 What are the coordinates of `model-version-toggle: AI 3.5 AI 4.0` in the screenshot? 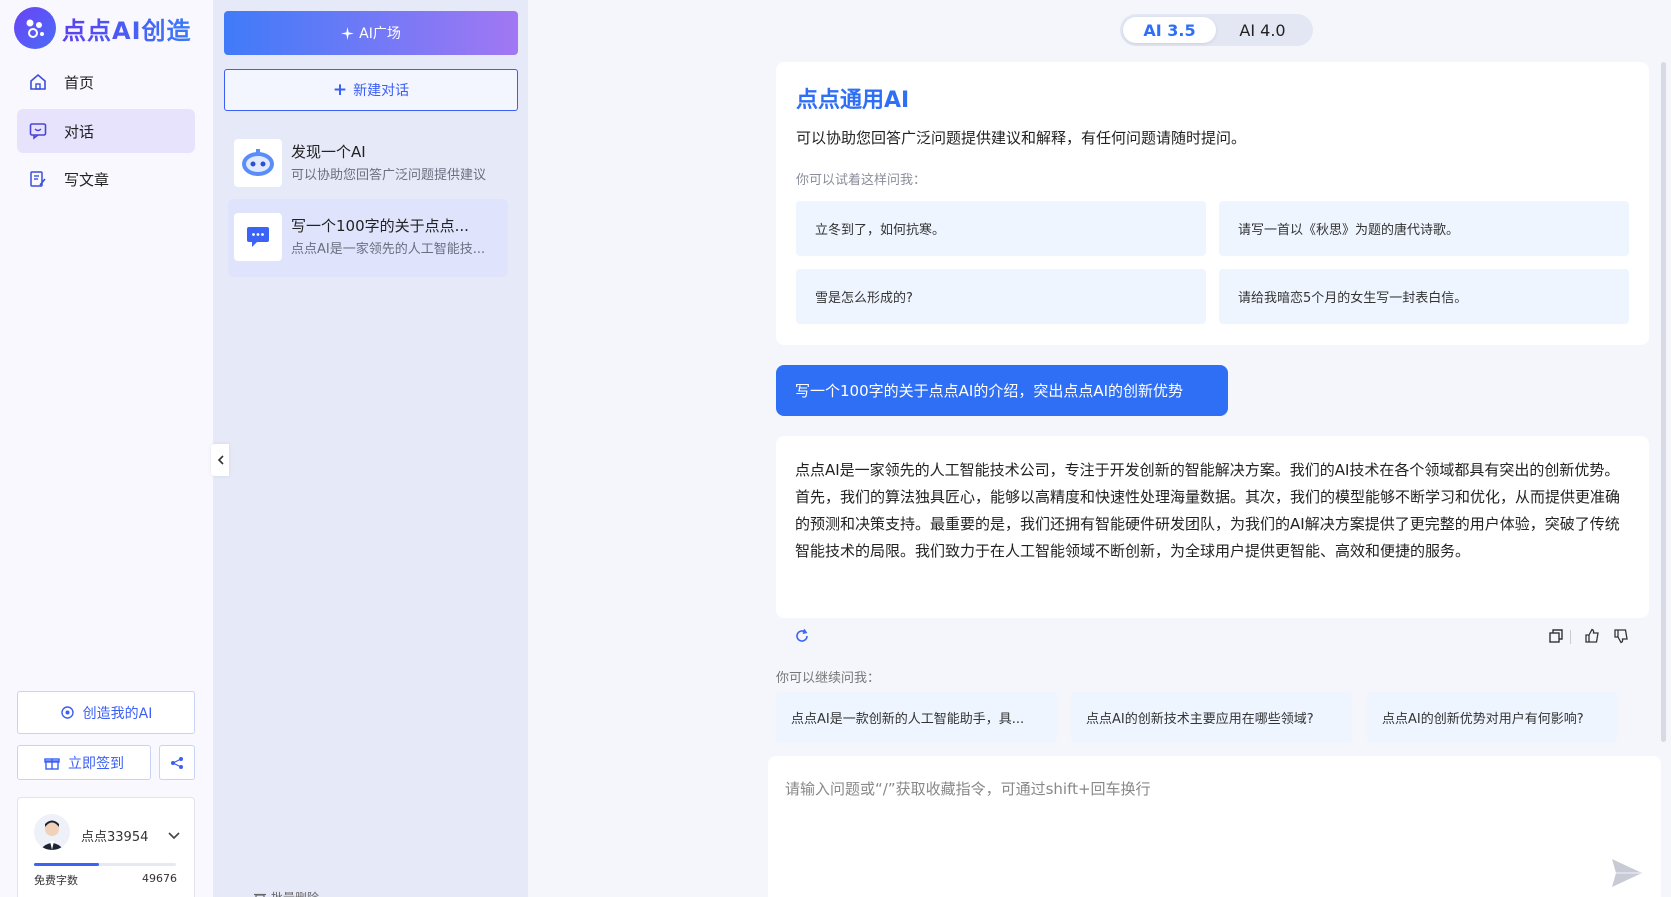 It's located at (1216, 30).